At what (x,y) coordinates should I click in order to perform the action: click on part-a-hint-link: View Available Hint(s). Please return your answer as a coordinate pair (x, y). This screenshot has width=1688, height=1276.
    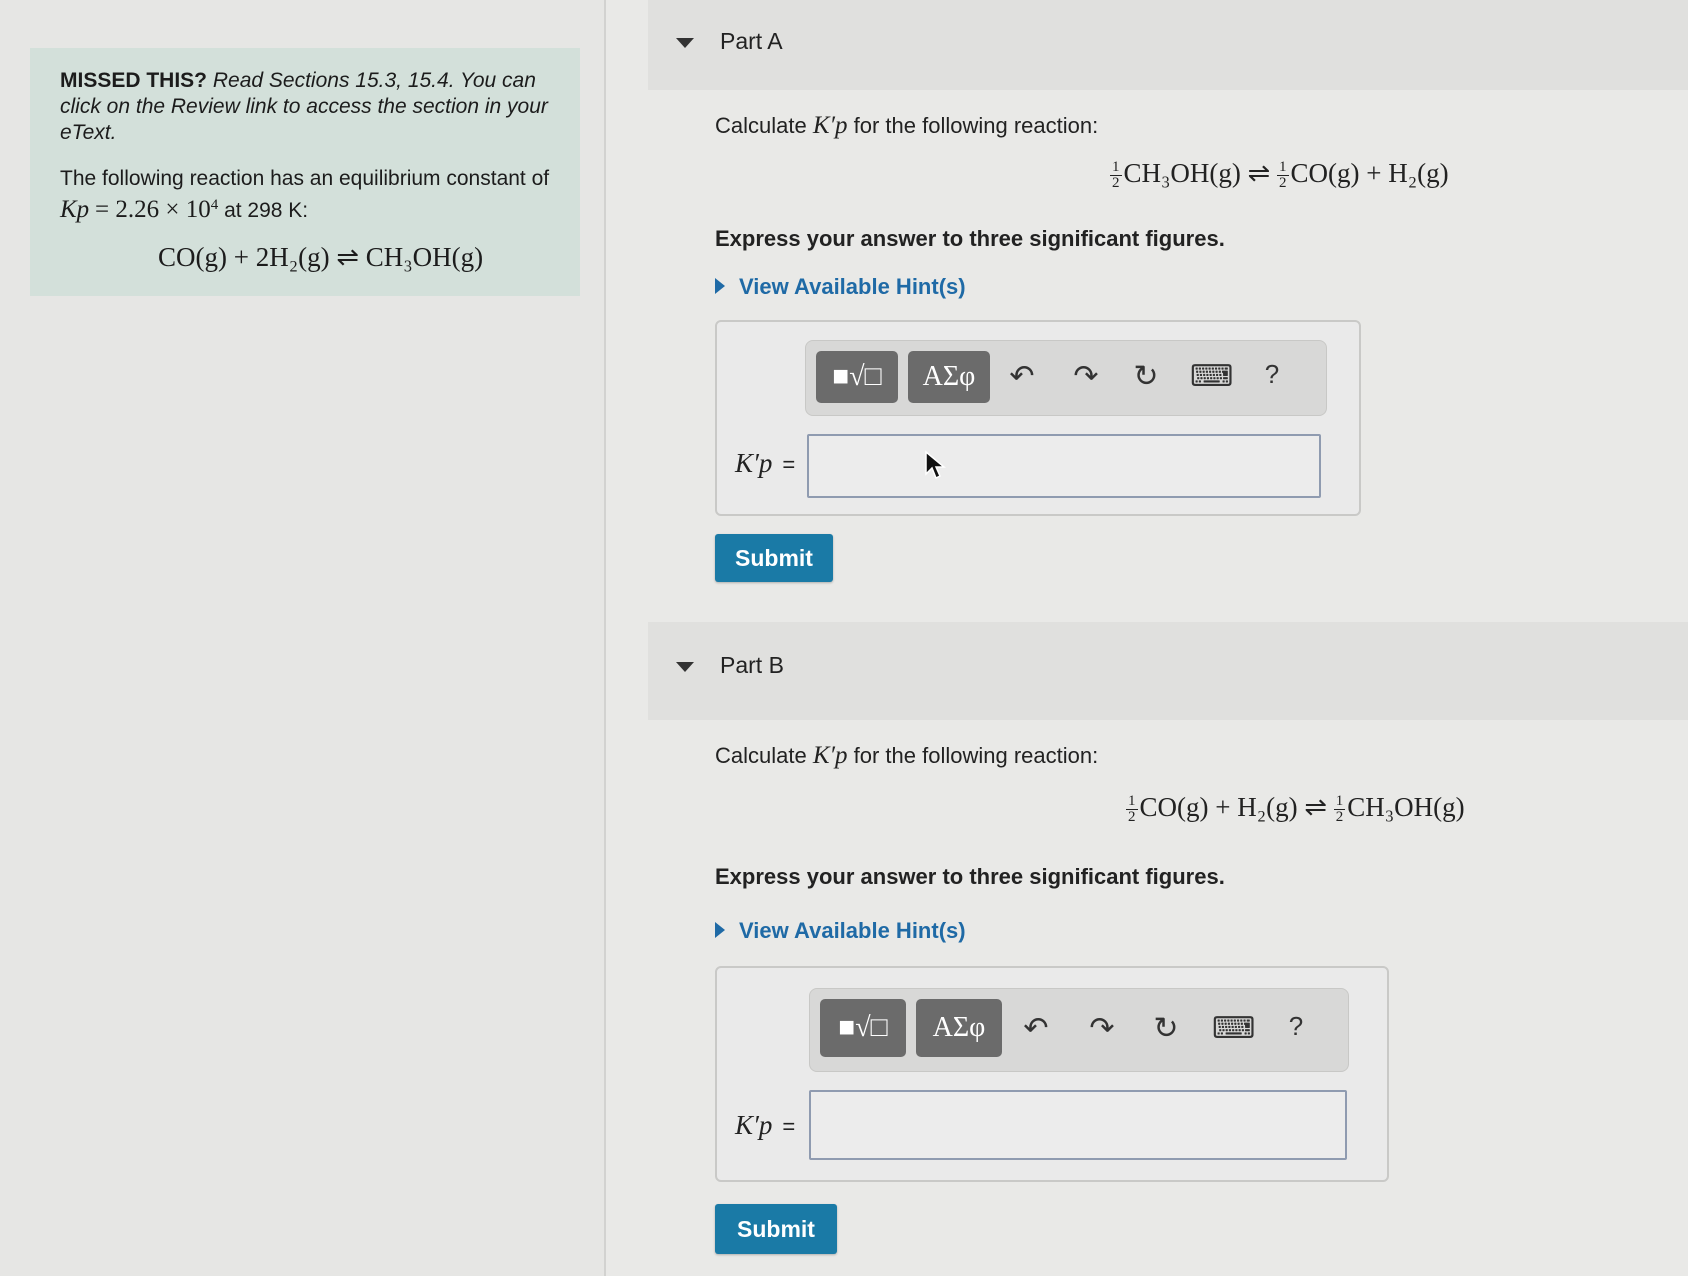
    Looking at the image, I should click on (840, 287).